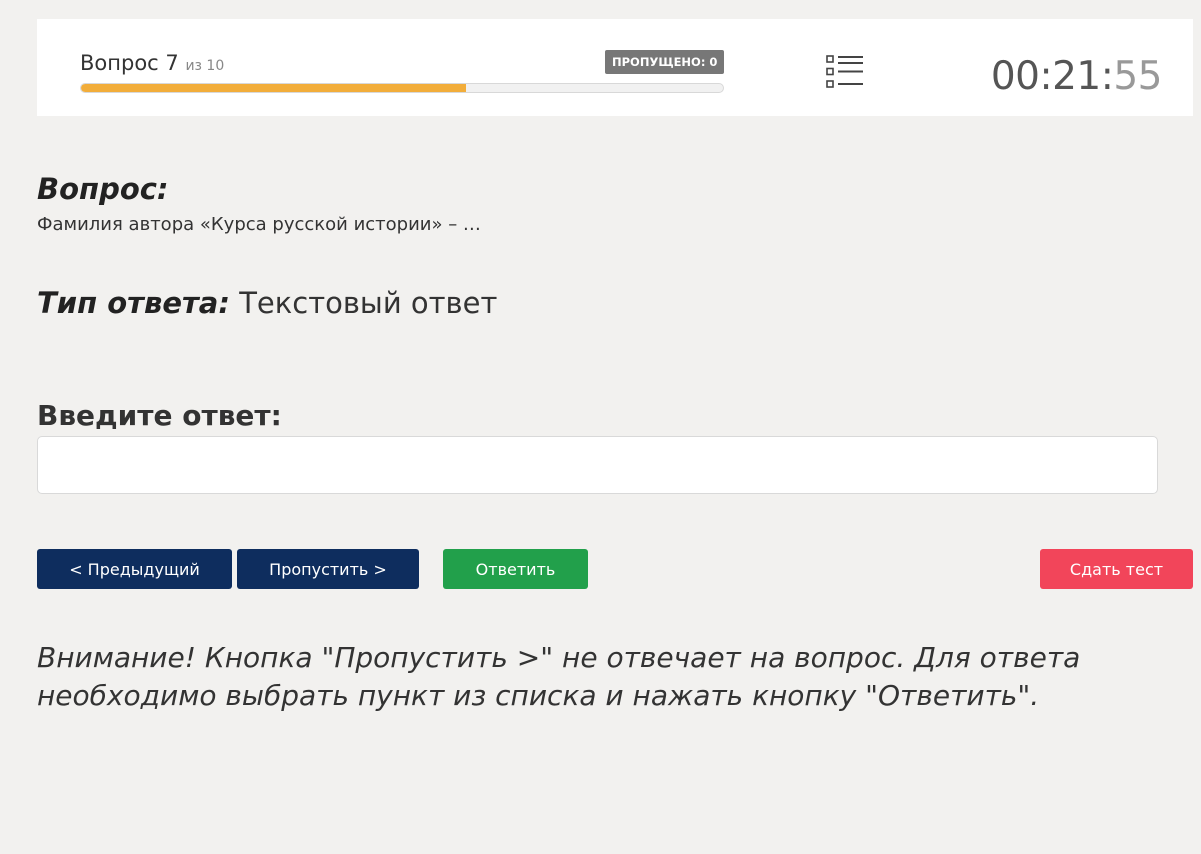 The width and height of the screenshot is (1201, 854). I want to click on timer: 00:21:55, so click(1076, 76).